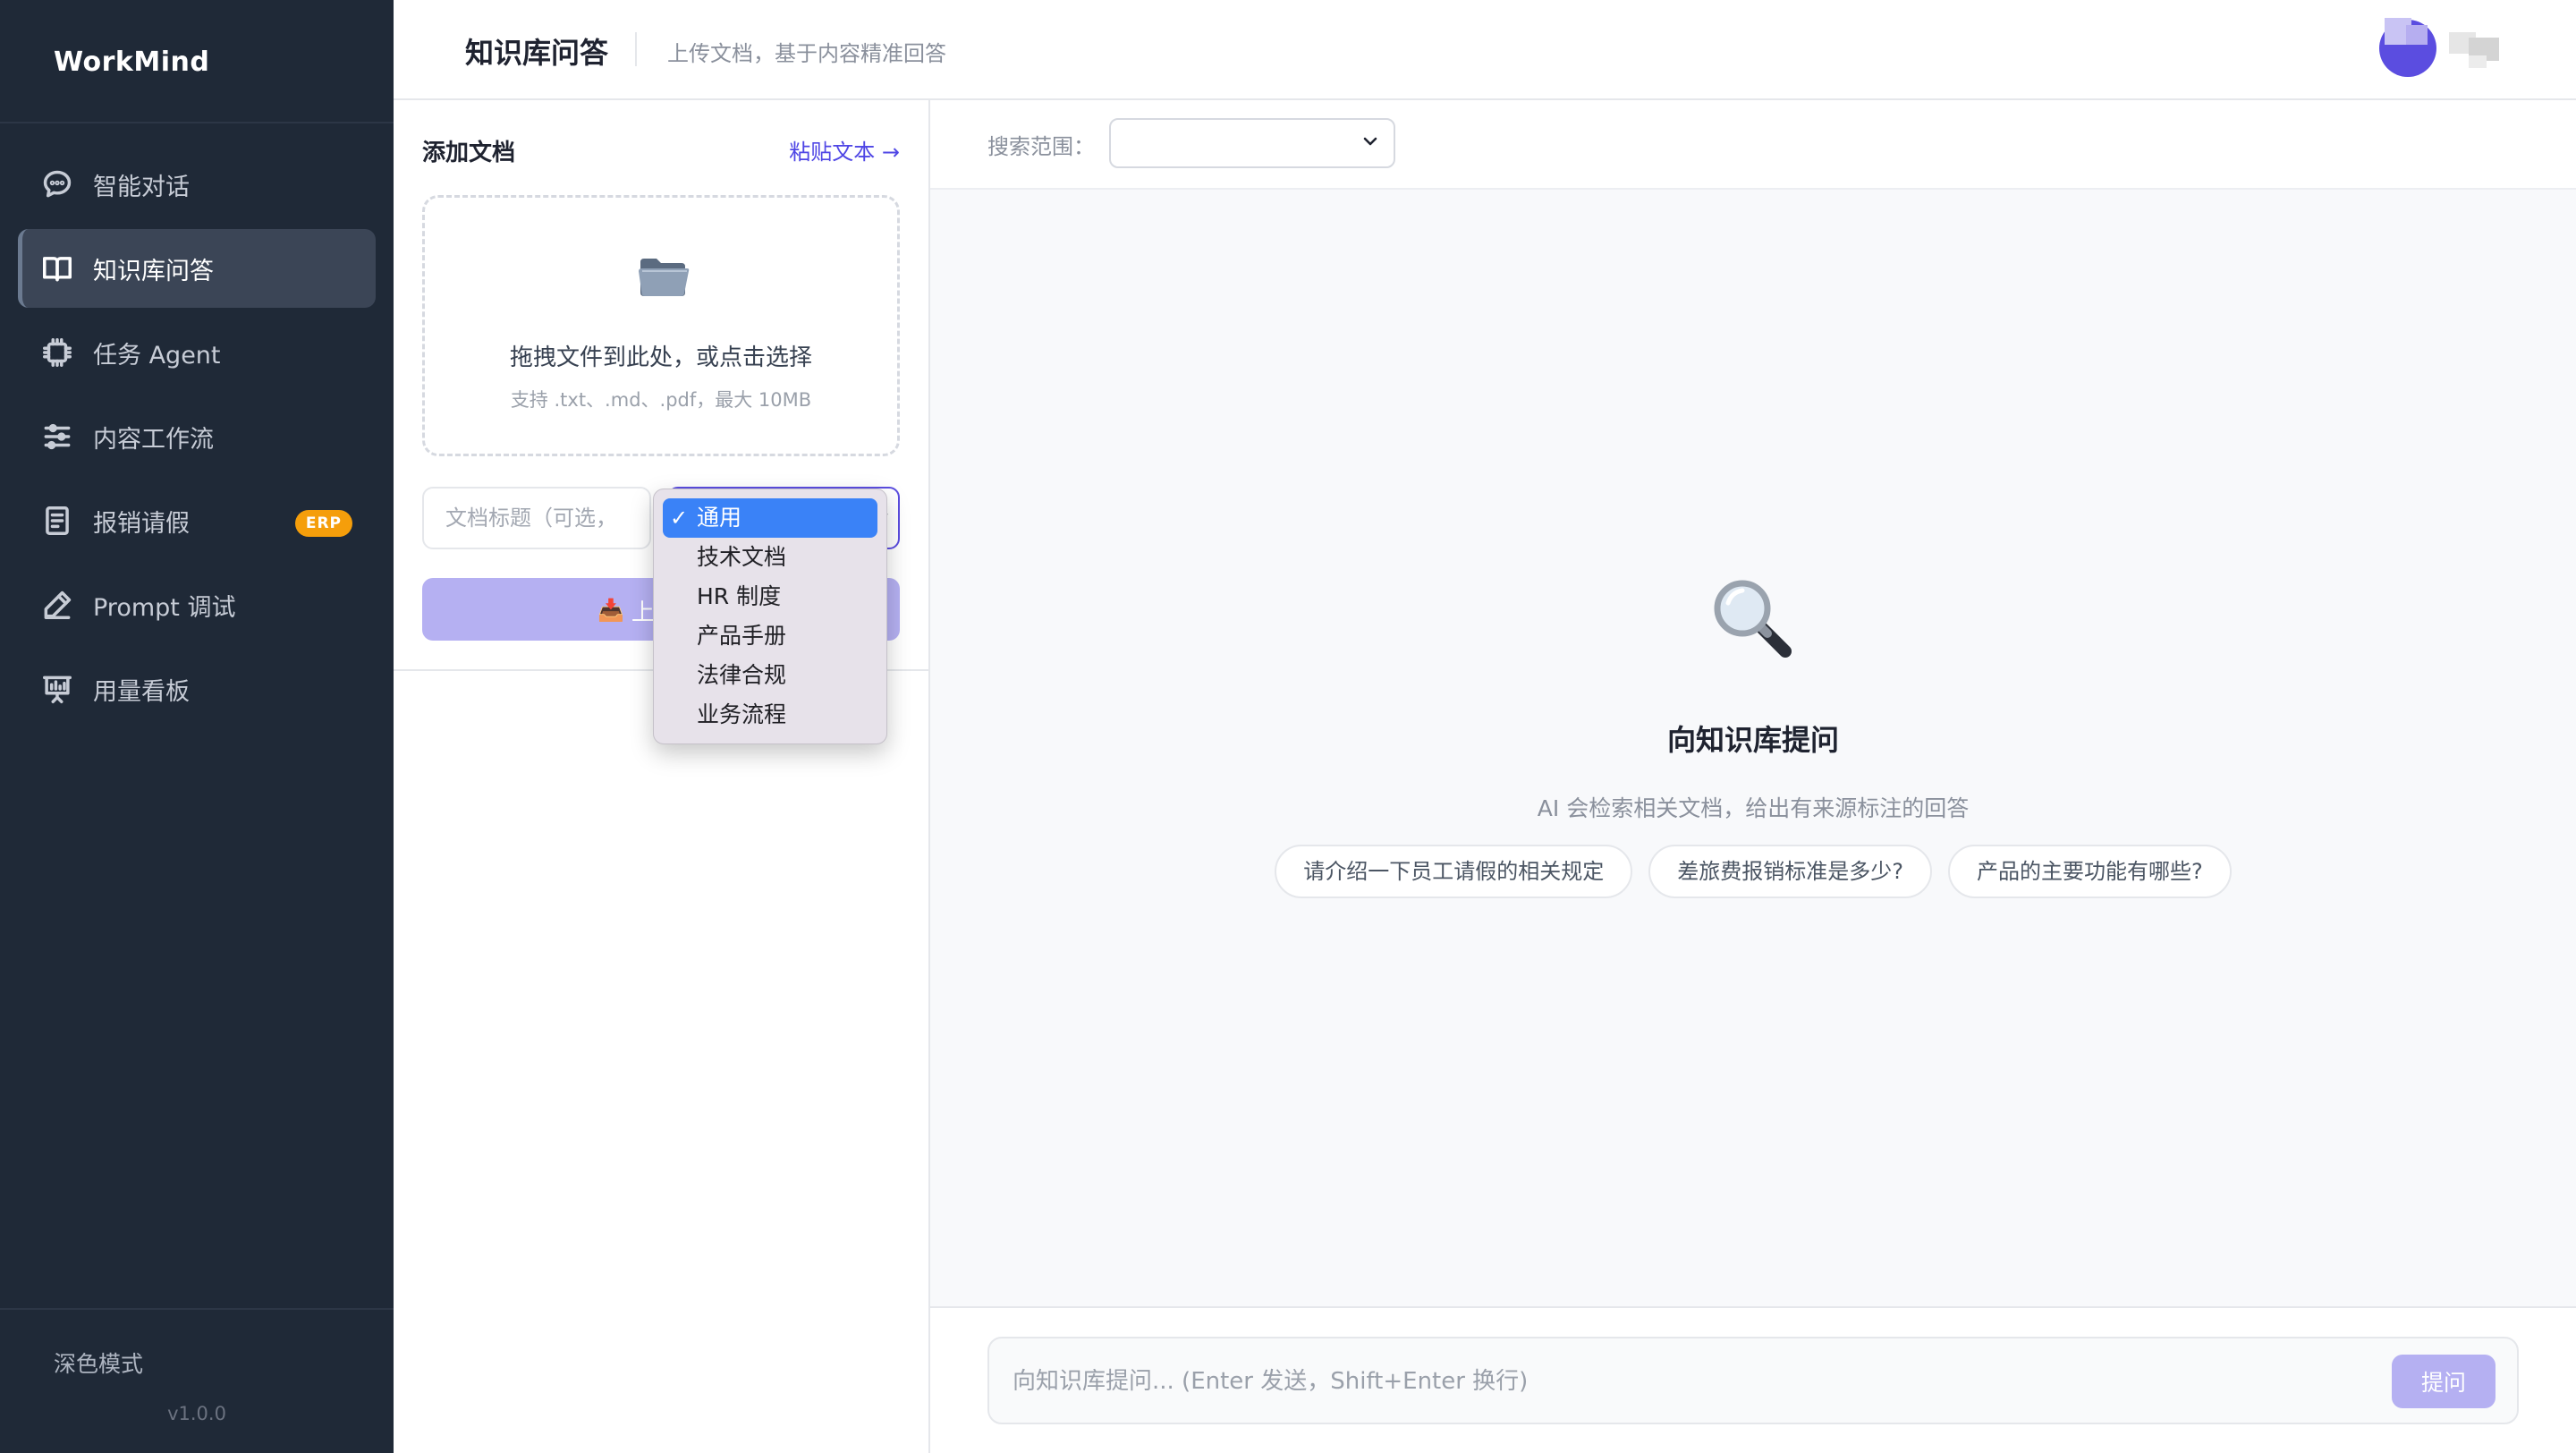  What do you see at coordinates (2417, 35) in the screenshot?
I see `avatar-pixelation` at bounding box center [2417, 35].